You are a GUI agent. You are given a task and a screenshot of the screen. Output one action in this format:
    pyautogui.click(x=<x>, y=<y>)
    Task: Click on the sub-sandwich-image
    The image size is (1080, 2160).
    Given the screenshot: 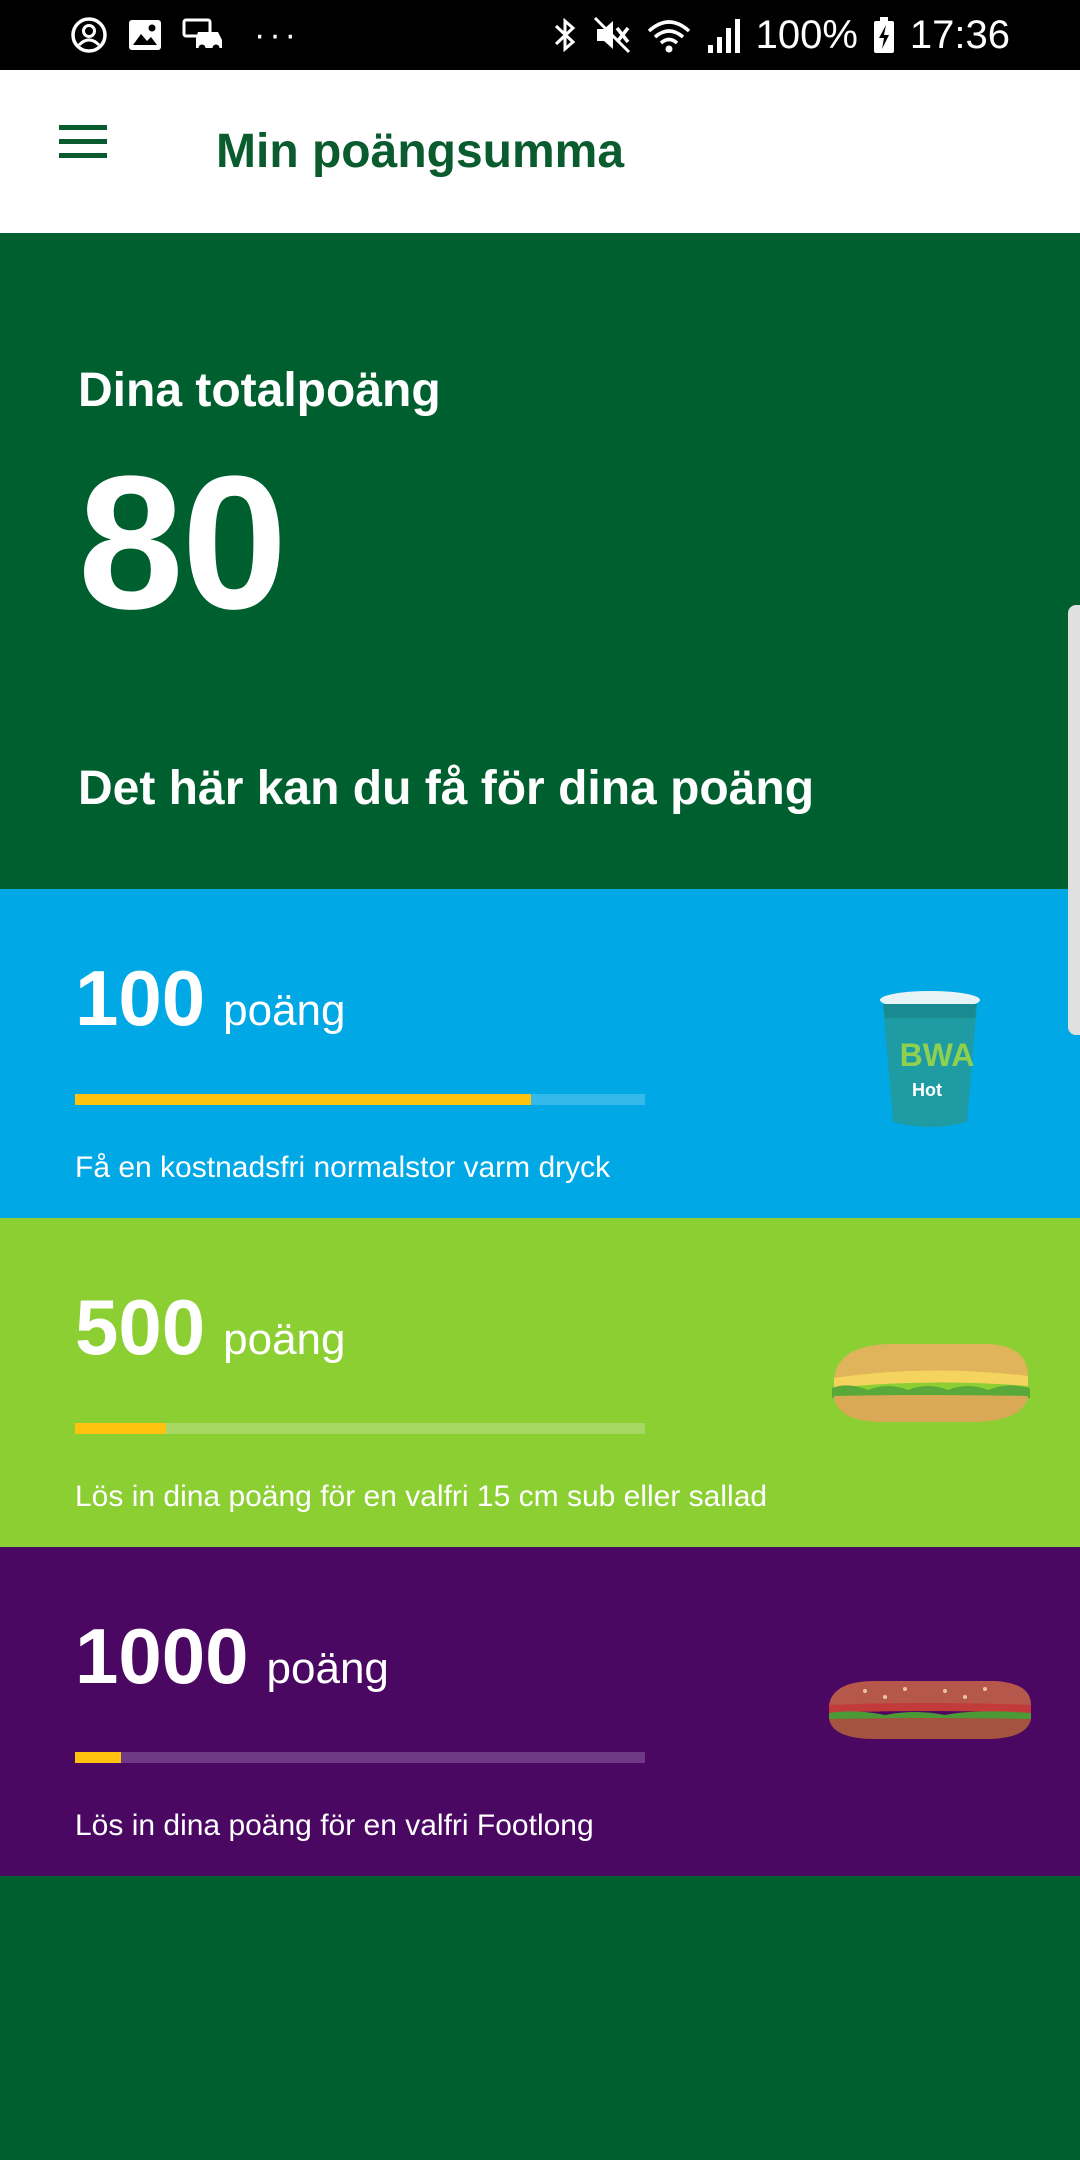 What is the action you would take?
    pyautogui.click(x=930, y=1383)
    